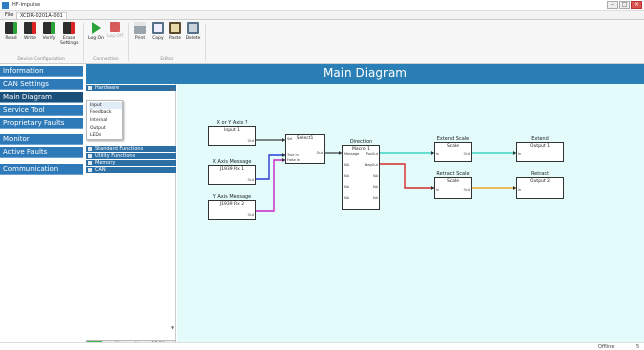 Image resolution: width=644 pixels, height=350 pixels. What do you see at coordinates (322, 346) in the screenshot?
I see `status-bar: Offline 5` at bounding box center [322, 346].